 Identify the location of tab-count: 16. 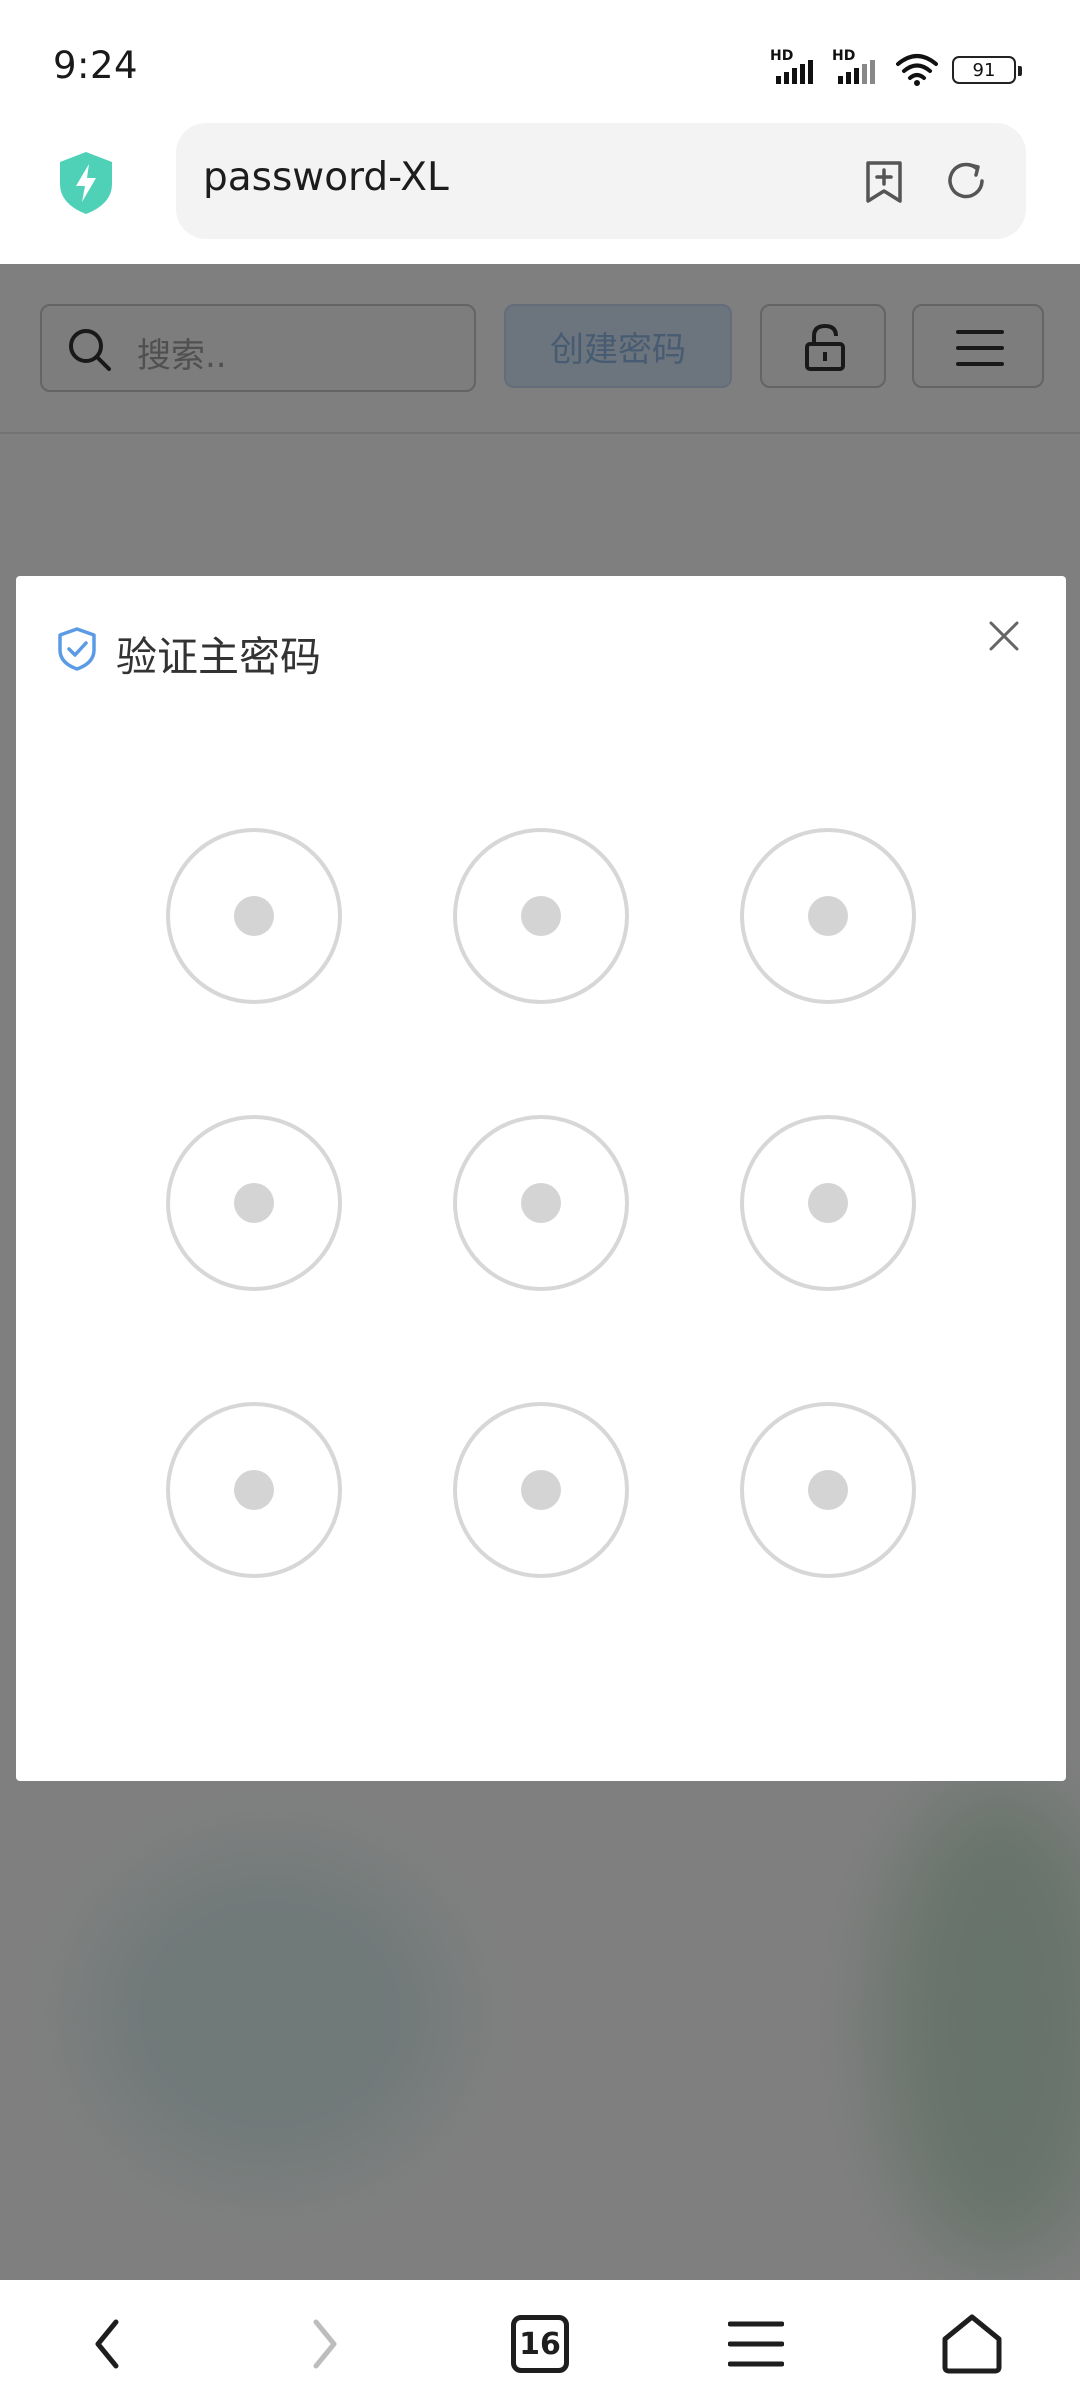
(540, 2344).